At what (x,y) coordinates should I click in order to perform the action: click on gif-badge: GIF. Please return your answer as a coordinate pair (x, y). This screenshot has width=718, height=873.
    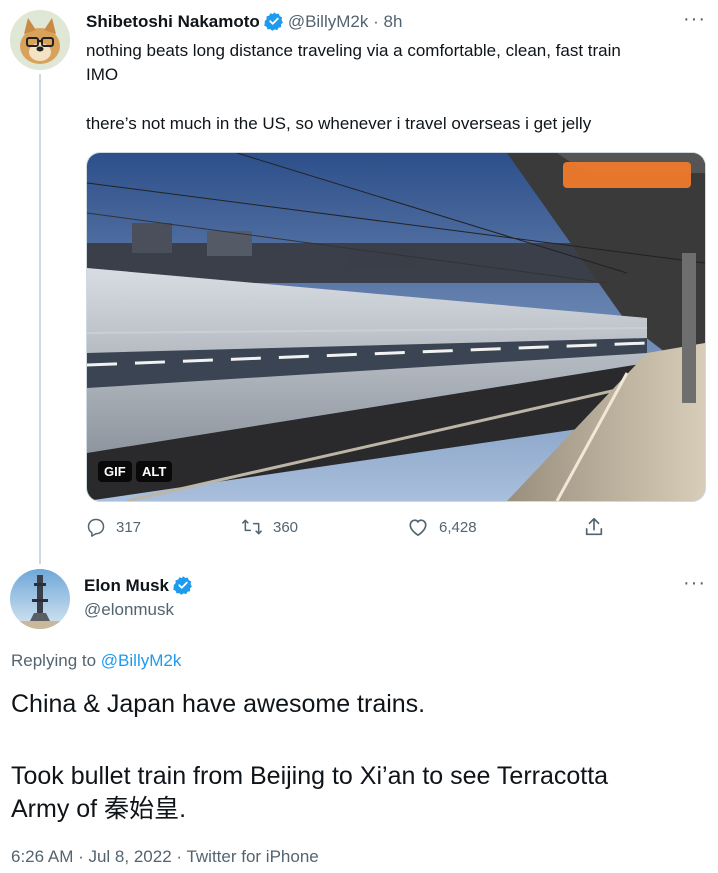
    Looking at the image, I should click on (115, 471).